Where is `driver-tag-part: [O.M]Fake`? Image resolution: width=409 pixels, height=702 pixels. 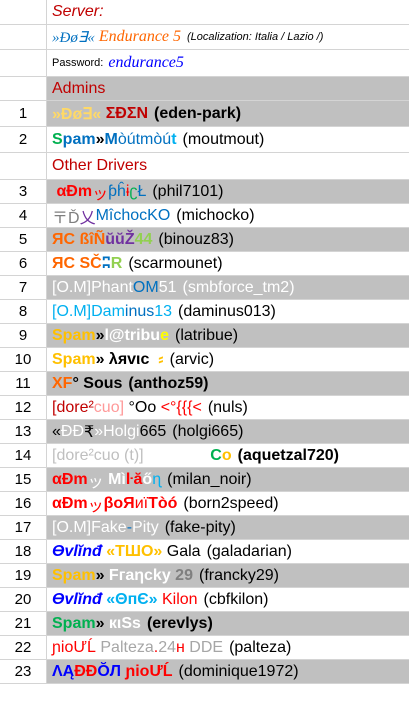 driver-tag-part: [O.M]Fake is located at coordinates (89, 527).